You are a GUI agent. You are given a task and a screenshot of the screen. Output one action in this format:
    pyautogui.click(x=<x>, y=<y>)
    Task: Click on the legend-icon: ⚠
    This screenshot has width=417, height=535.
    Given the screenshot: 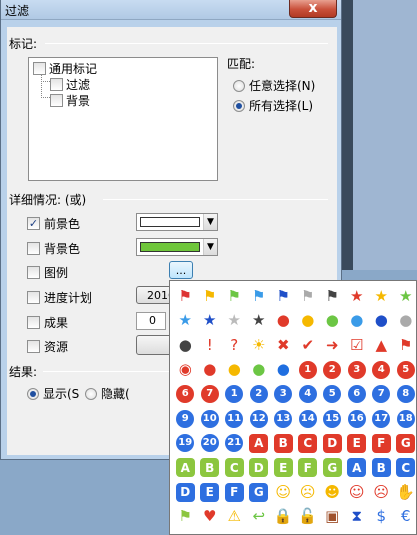 What is the action you would take?
    pyautogui.click(x=234, y=517)
    